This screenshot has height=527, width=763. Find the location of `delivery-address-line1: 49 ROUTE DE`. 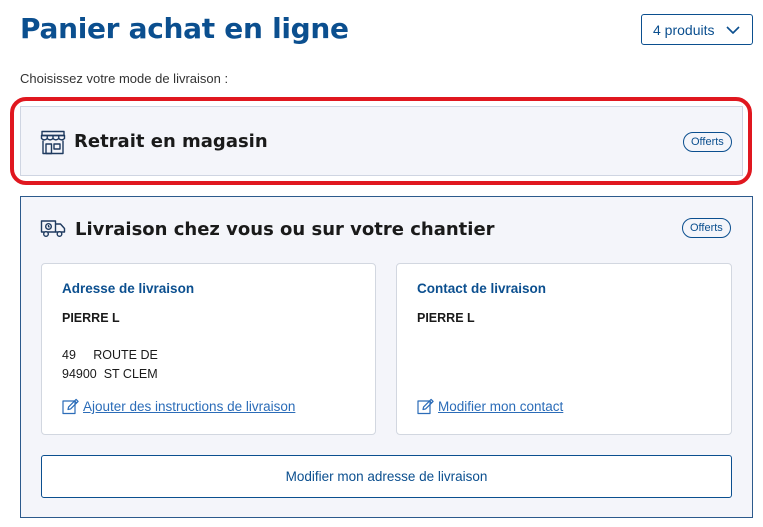

delivery-address-line1: 49 ROUTE DE is located at coordinates (110, 355).